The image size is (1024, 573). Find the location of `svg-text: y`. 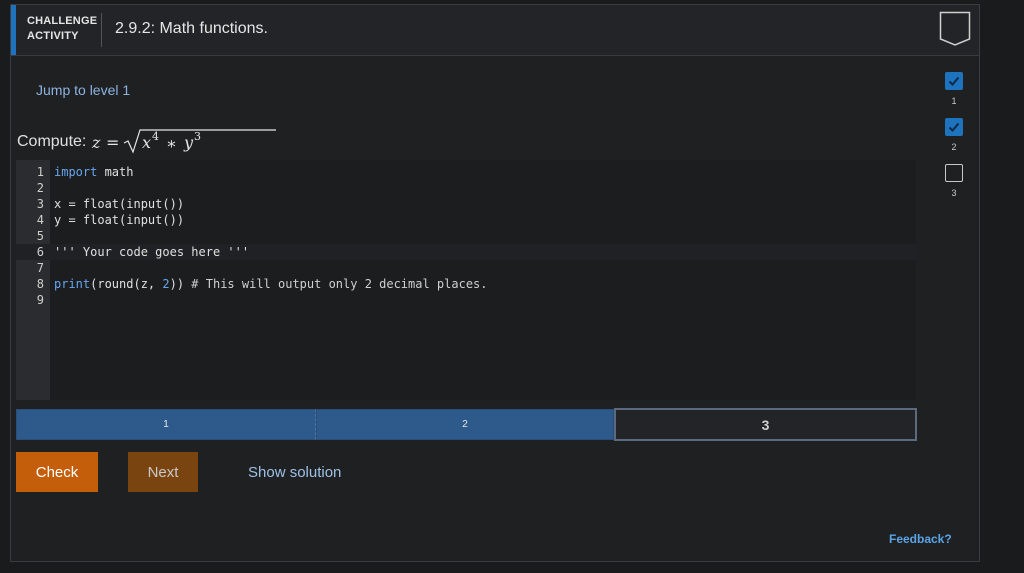

svg-text: y is located at coordinates (188, 142).